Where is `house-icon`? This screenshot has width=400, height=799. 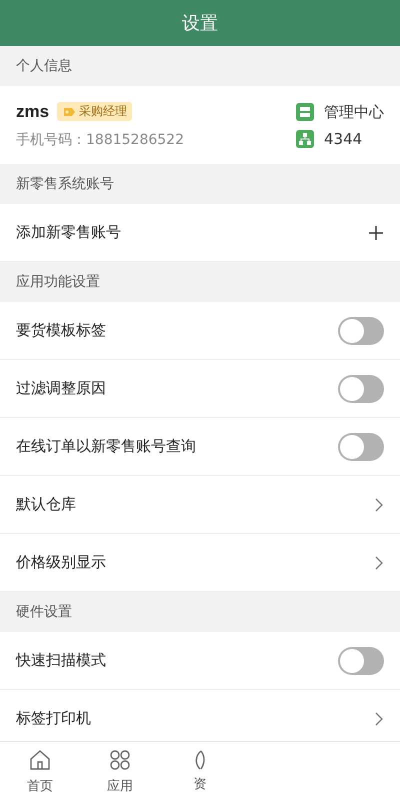
house-icon is located at coordinates (40, 760).